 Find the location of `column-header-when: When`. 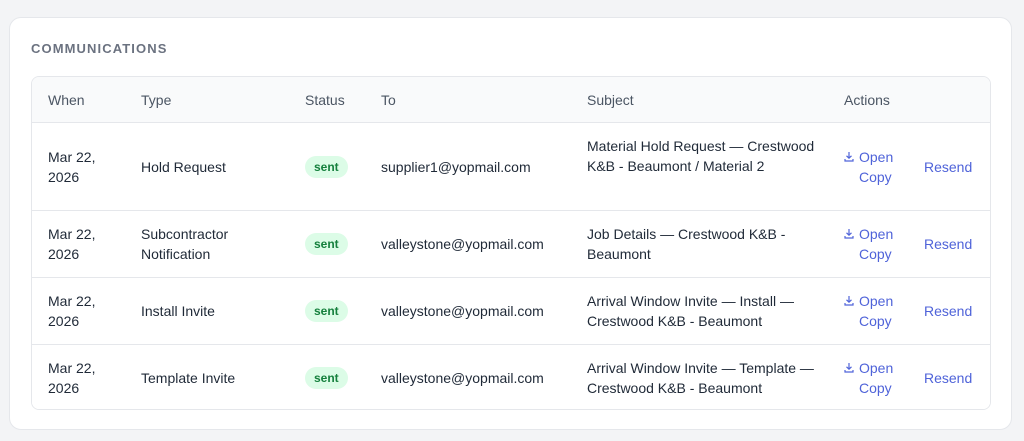

column-header-when: When is located at coordinates (66, 100).